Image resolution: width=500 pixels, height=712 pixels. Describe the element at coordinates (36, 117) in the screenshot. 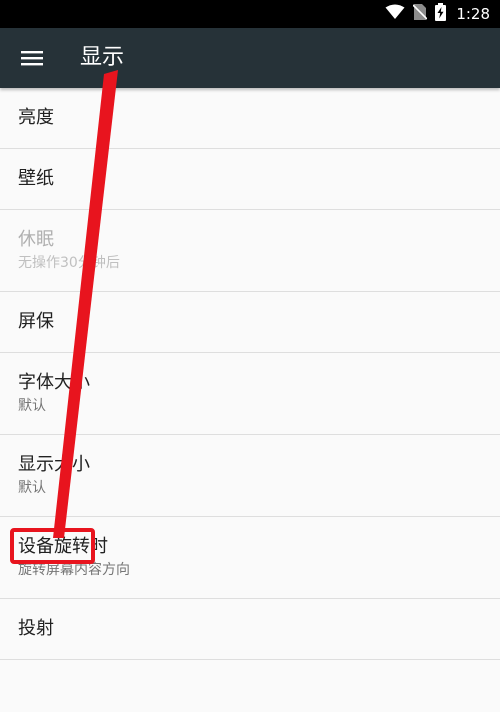

I see `setting-title: 亮度` at that location.